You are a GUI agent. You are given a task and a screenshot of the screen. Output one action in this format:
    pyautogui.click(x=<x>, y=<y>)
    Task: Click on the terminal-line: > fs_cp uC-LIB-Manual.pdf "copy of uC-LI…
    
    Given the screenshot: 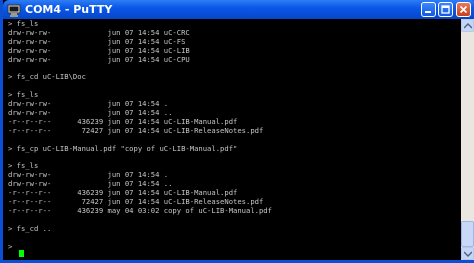 What is the action you would take?
    pyautogui.click(x=123, y=148)
    